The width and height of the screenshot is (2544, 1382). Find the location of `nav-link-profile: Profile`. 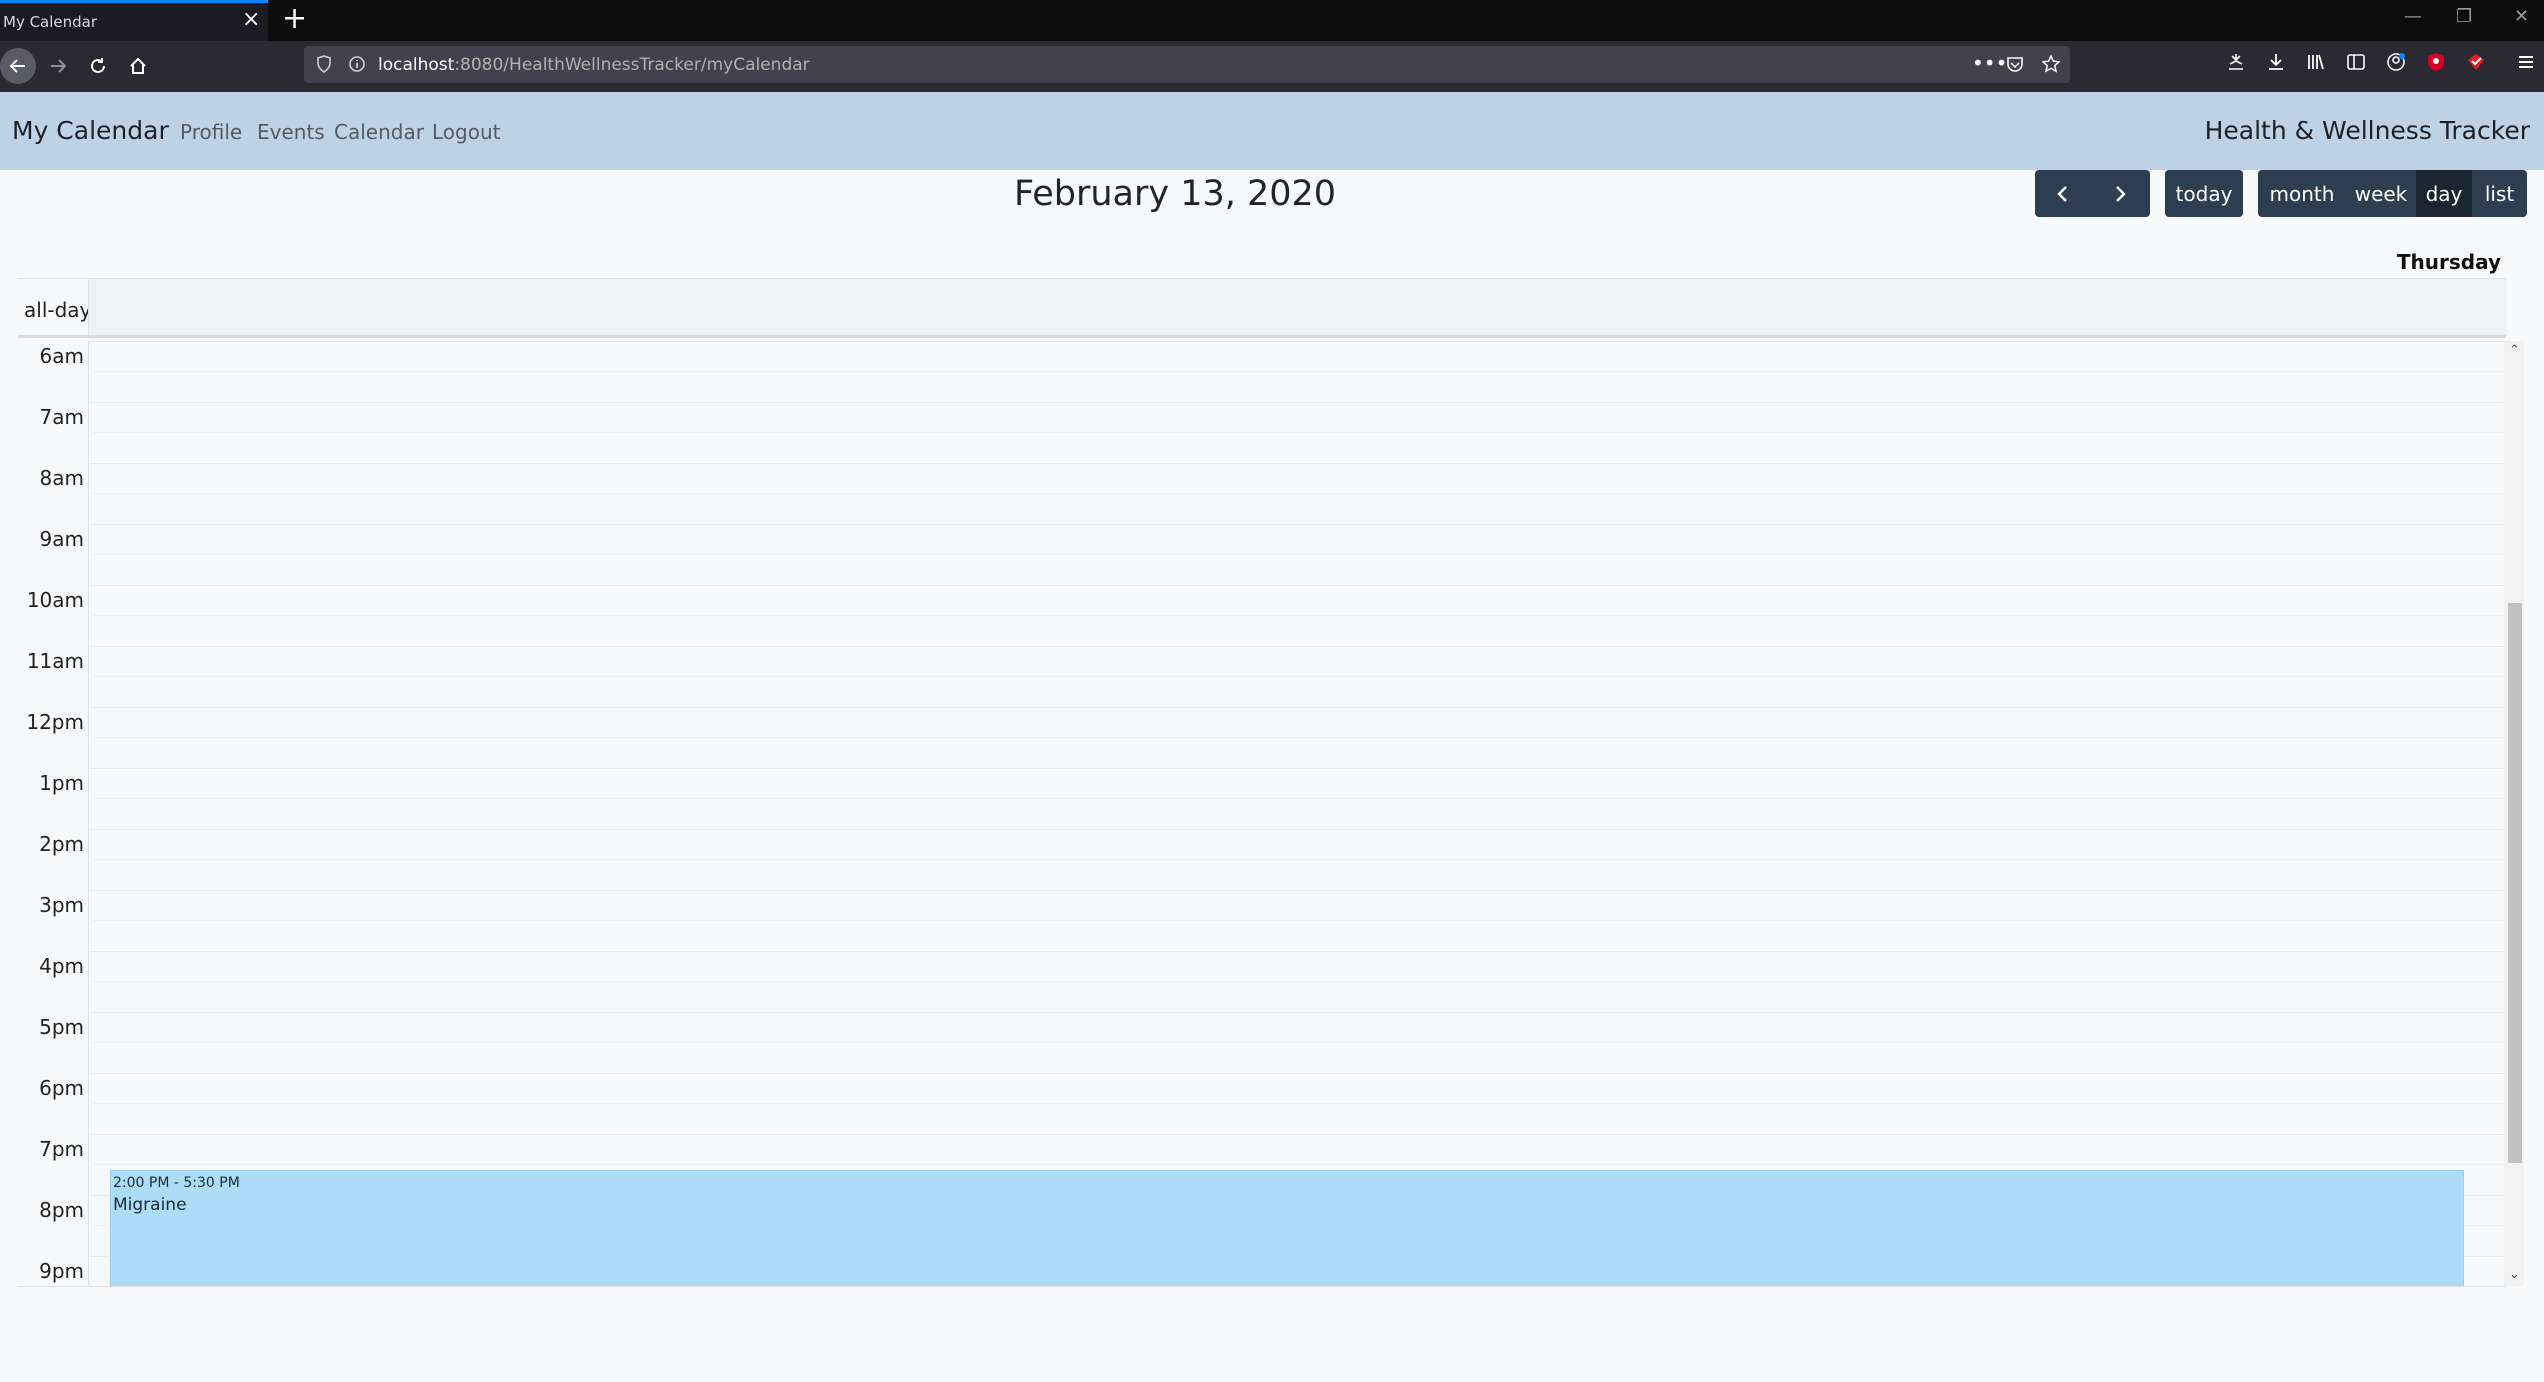

nav-link-profile: Profile is located at coordinates (211, 132).